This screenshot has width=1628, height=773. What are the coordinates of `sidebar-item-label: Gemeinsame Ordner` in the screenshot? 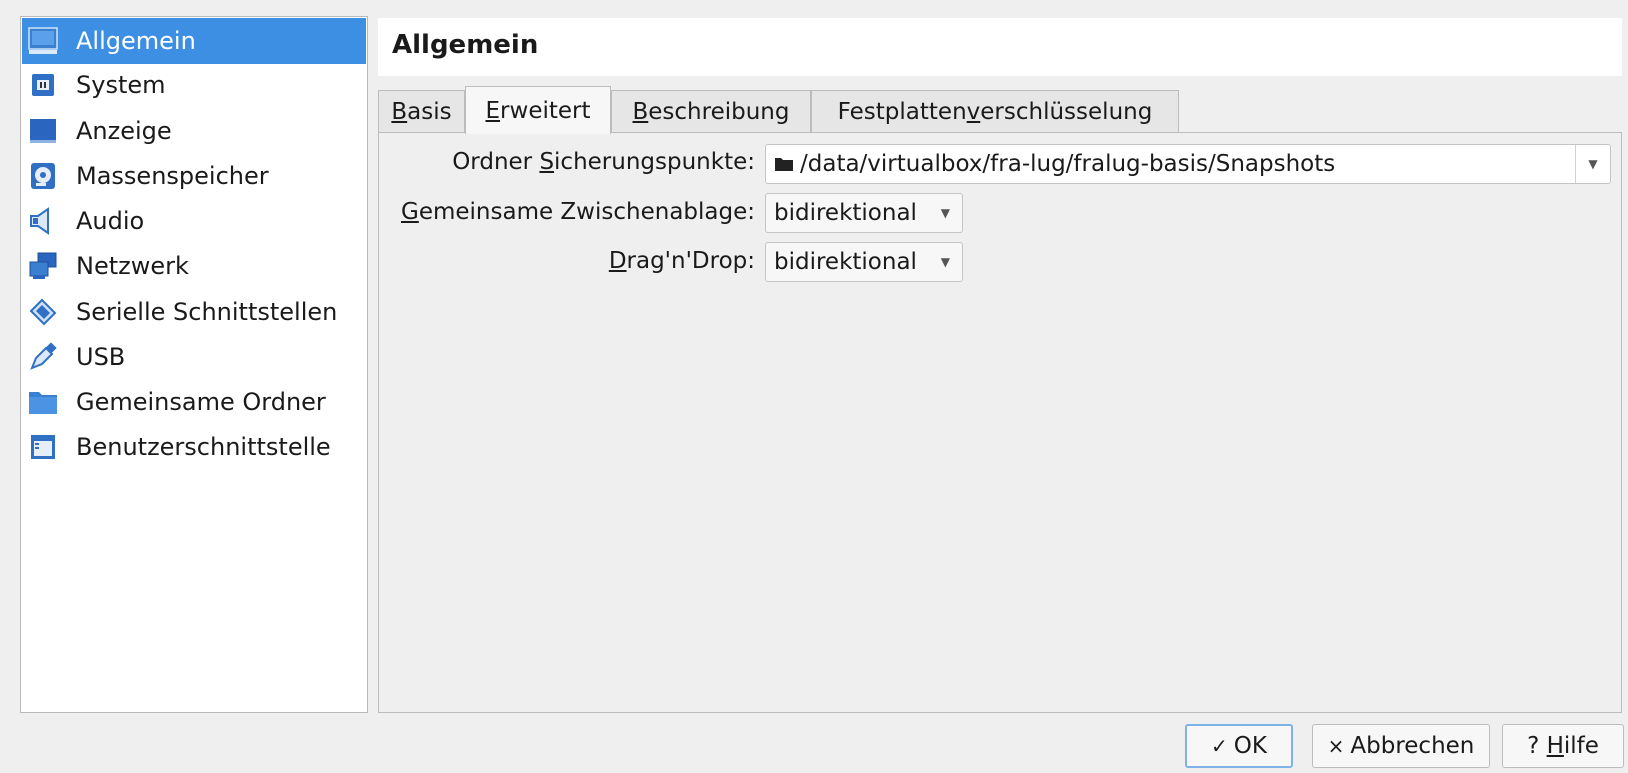 It's located at (201, 402).